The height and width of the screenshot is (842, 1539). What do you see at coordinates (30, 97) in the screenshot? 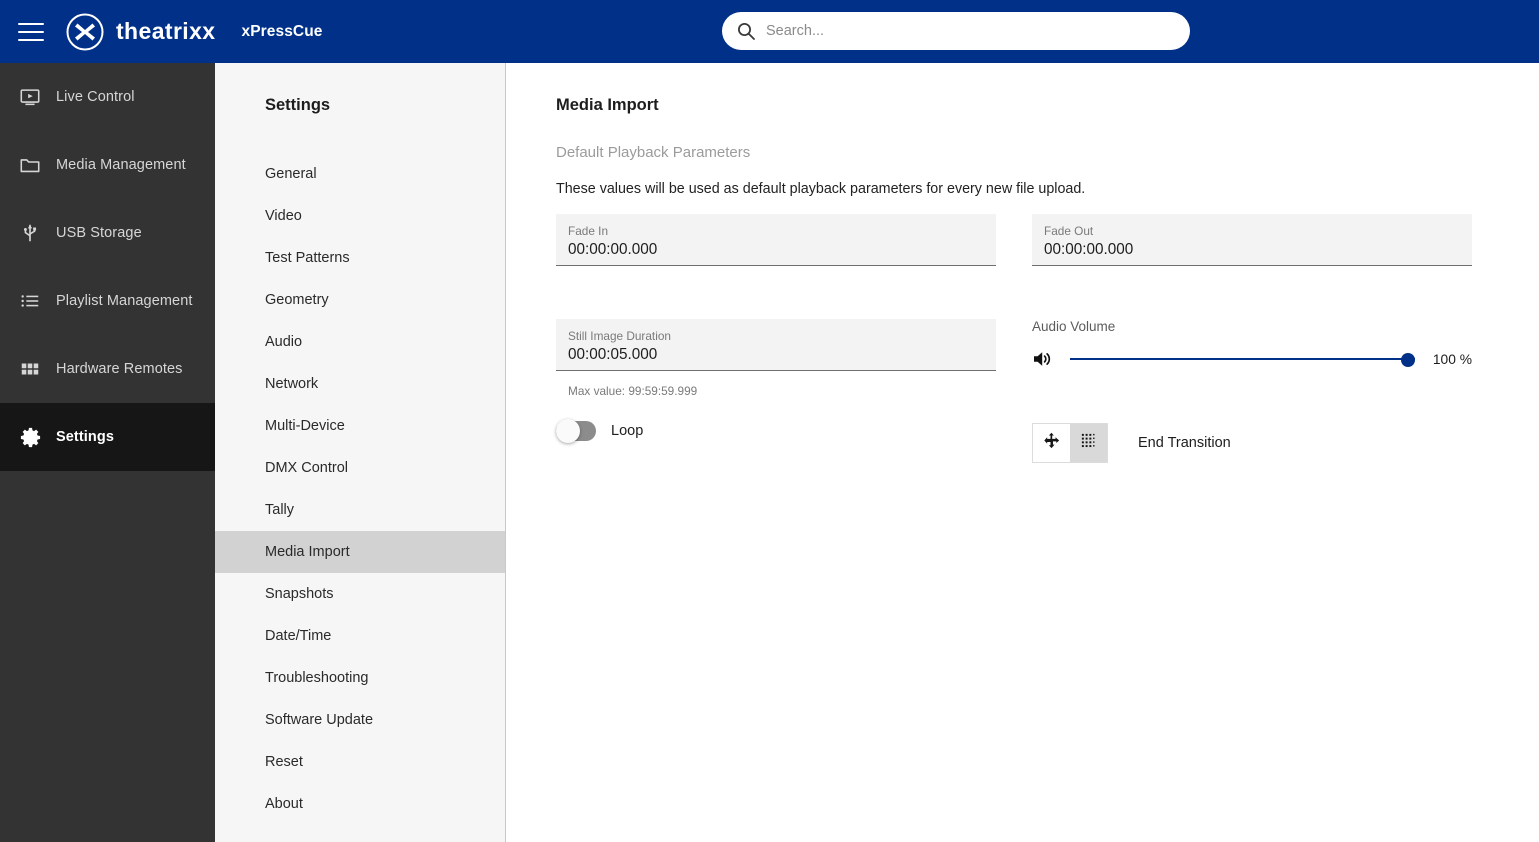
I see `monitor-play-icon` at bounding box center [30, 97].